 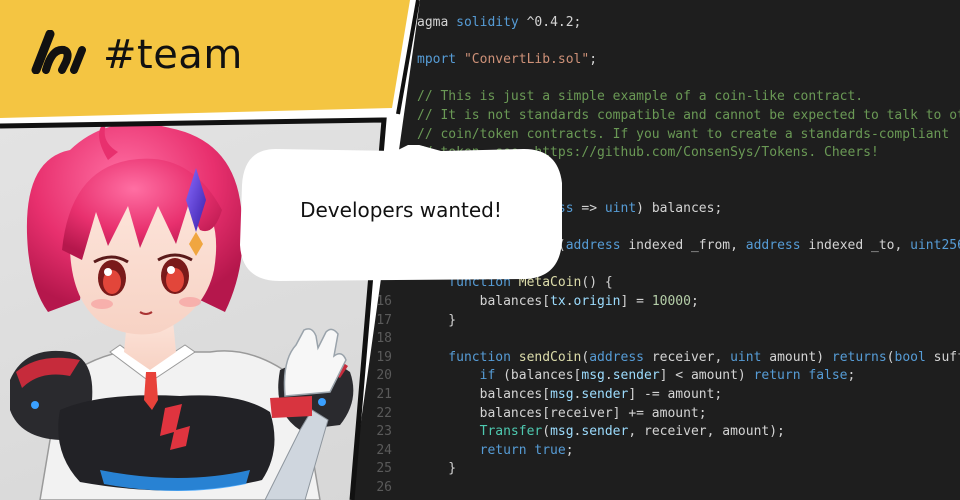 I want to click on code-token: (balances[, so click(x=542, y=376).